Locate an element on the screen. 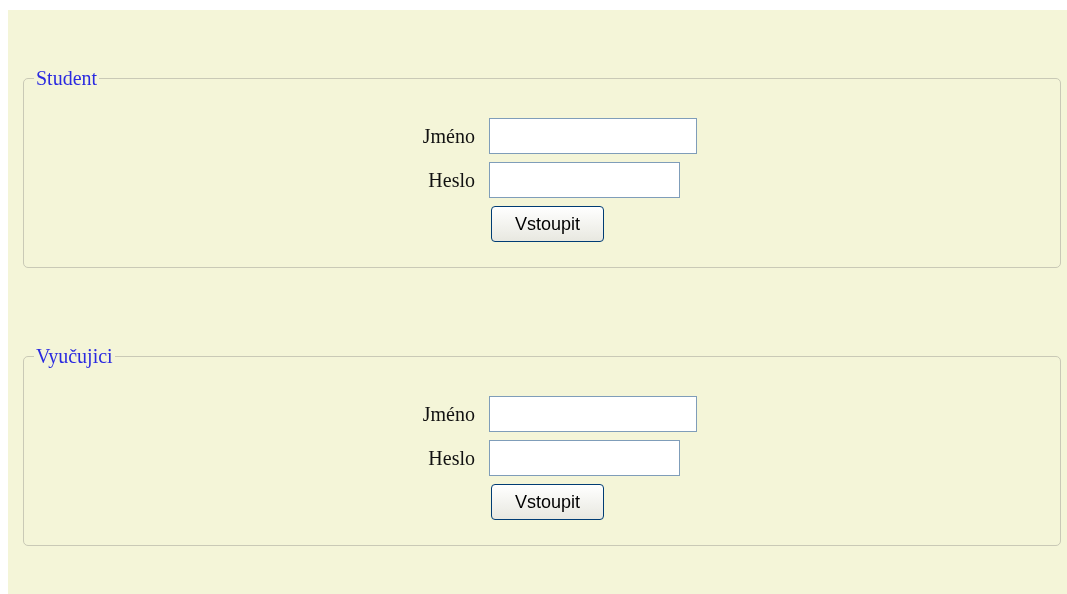 This screenshot has height=594, width=1067. panel-legend: Vyučujici is located at coordinates (74, 356).